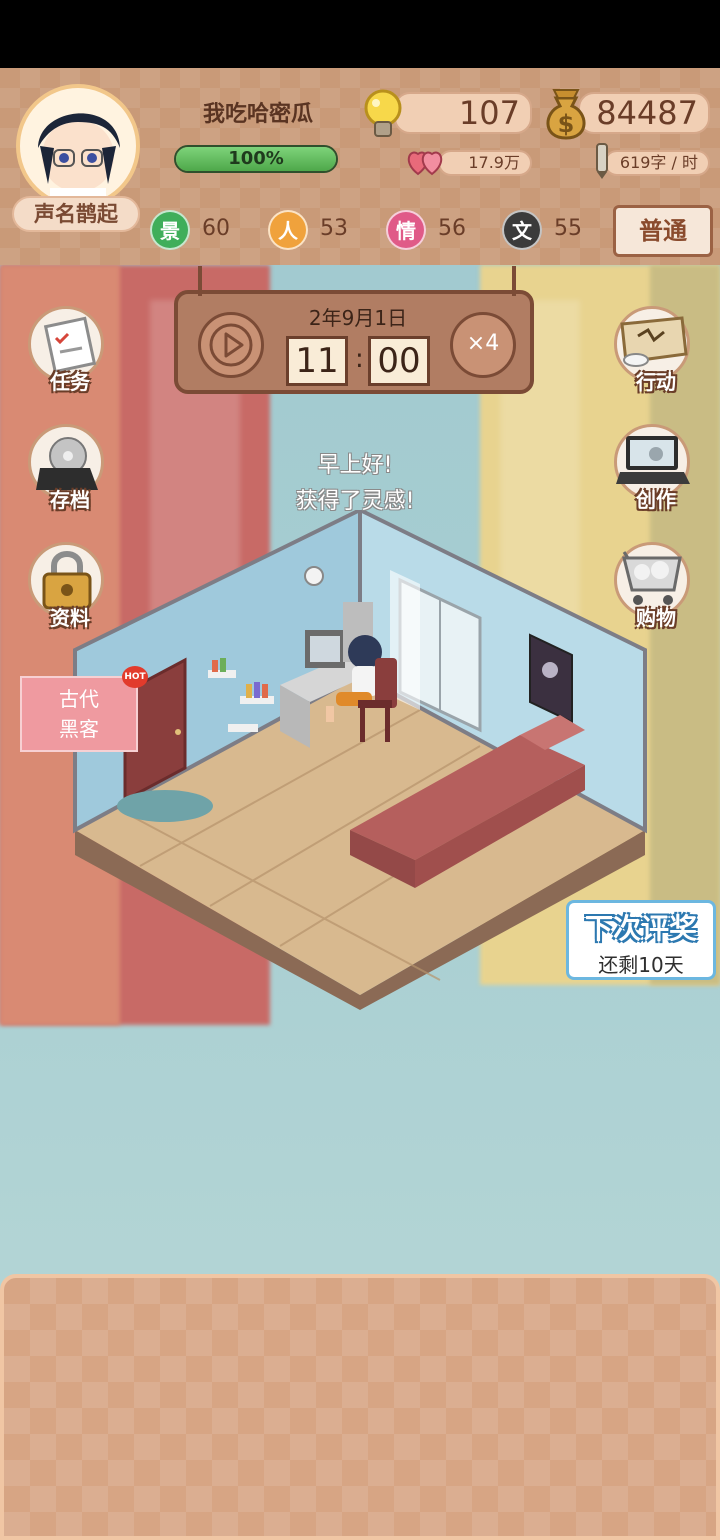  I want to click on fans-counter: 17.9万, so click(485, 163).